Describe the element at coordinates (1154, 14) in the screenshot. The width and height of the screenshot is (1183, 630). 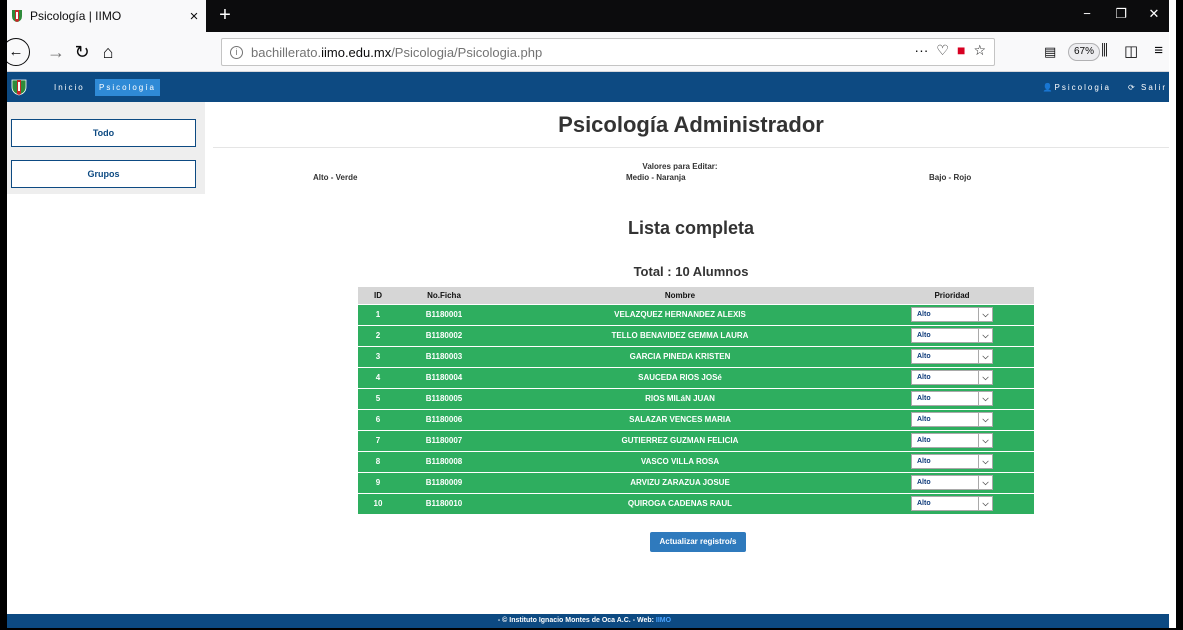
I see `window-close-button: ✕` at that location.